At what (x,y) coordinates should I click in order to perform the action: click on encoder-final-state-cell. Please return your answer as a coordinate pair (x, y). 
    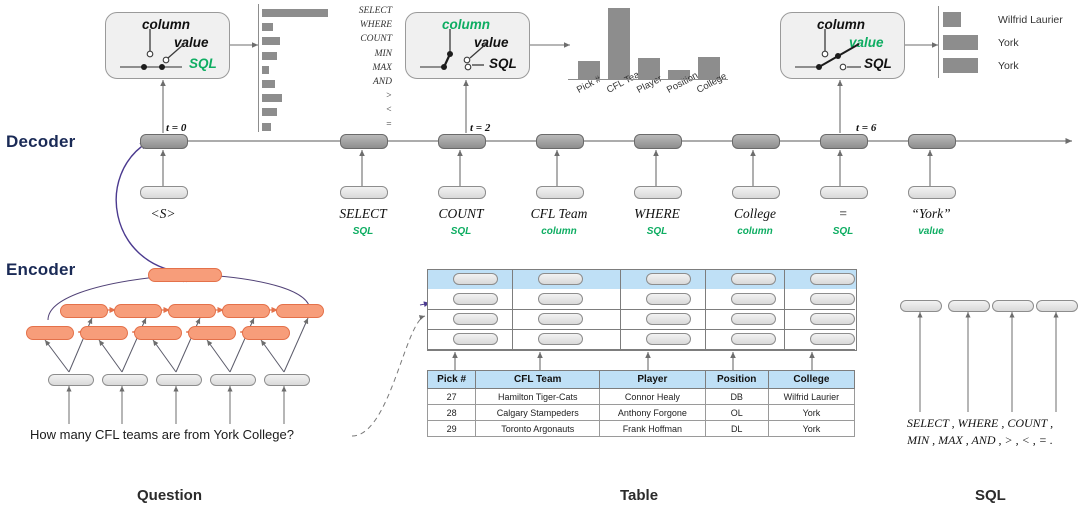
    Looking at the image, I should click on (185, 275).